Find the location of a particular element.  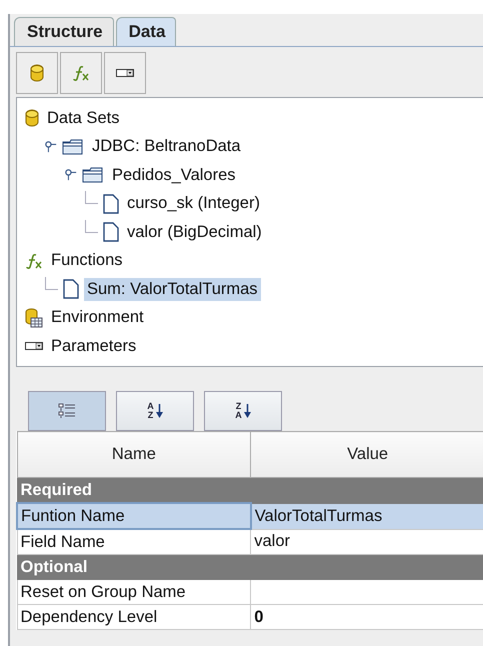

database-button is located at coordinates (37, 73).